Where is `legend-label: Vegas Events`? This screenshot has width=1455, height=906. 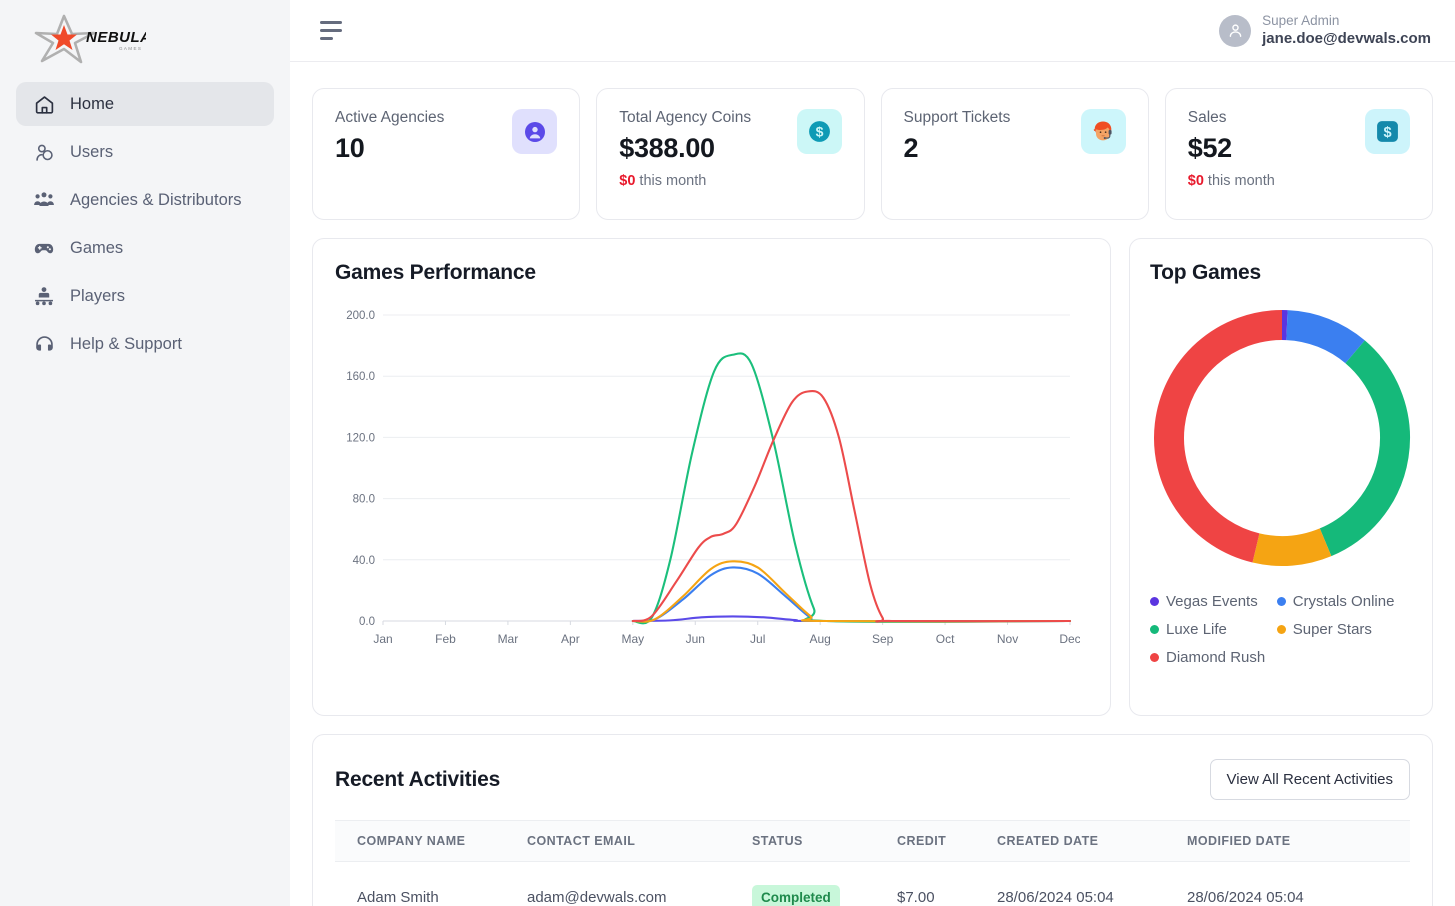 legend-label: Vegas Events is located at coordinates (1212, 601).